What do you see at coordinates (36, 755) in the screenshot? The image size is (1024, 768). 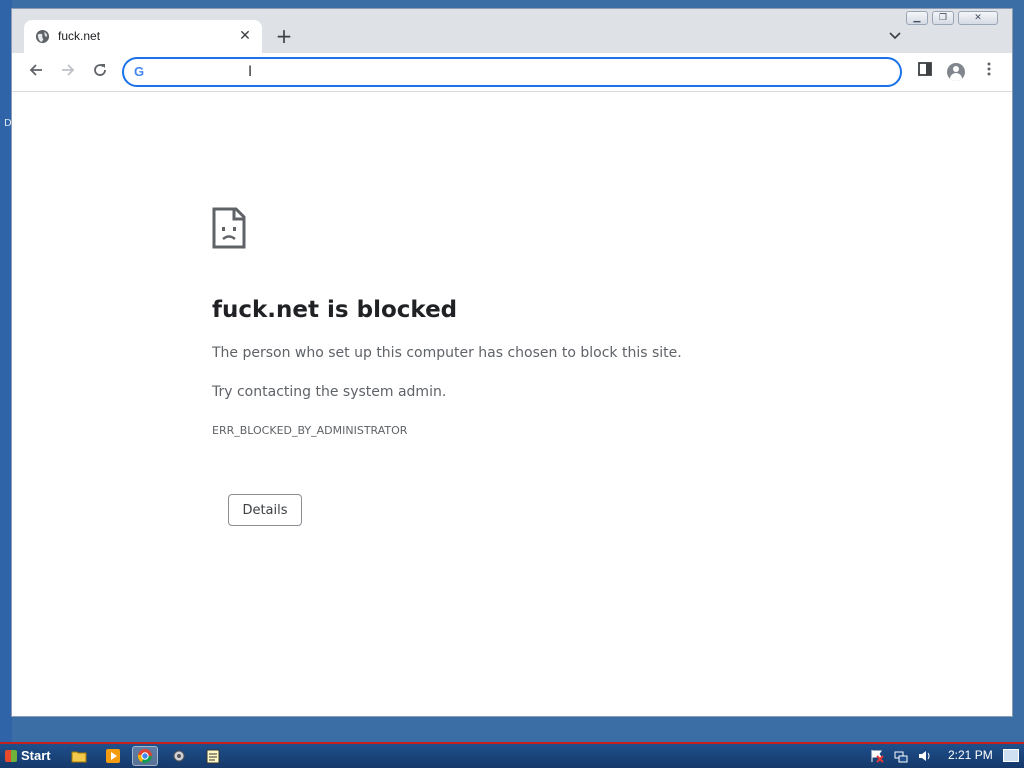 I see `start-label: Start` at bounding box center [36, 755].